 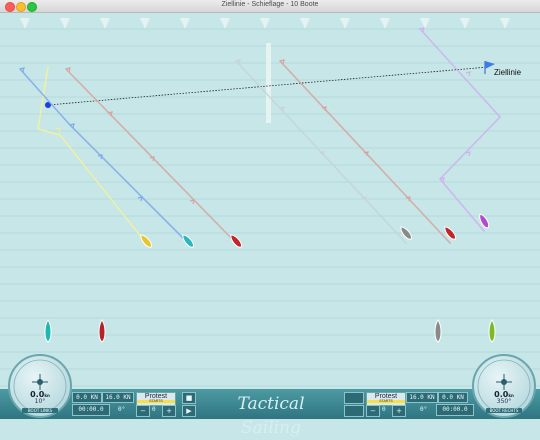 I want to click on left-heel-angle: 0°, so click(x=122, y=409).